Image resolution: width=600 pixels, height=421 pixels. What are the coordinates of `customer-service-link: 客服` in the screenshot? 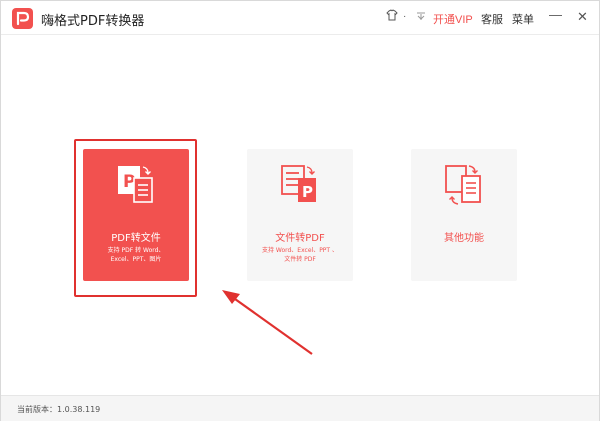 It's located at (492, 19).